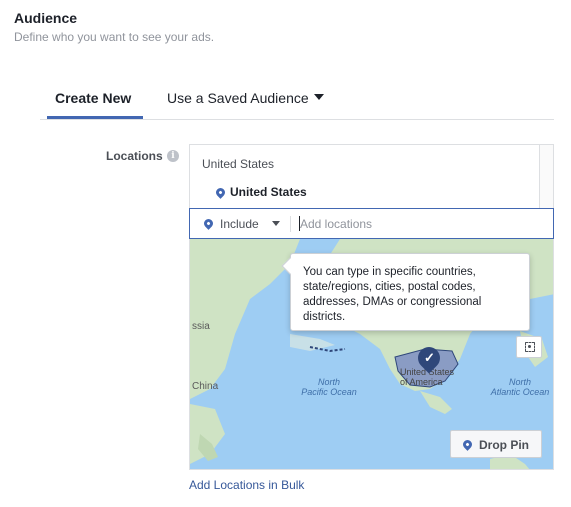 The image size is (571, 507). I want to click on audience-tabs: Create New Use a Saved Audience, so click(297, 100).